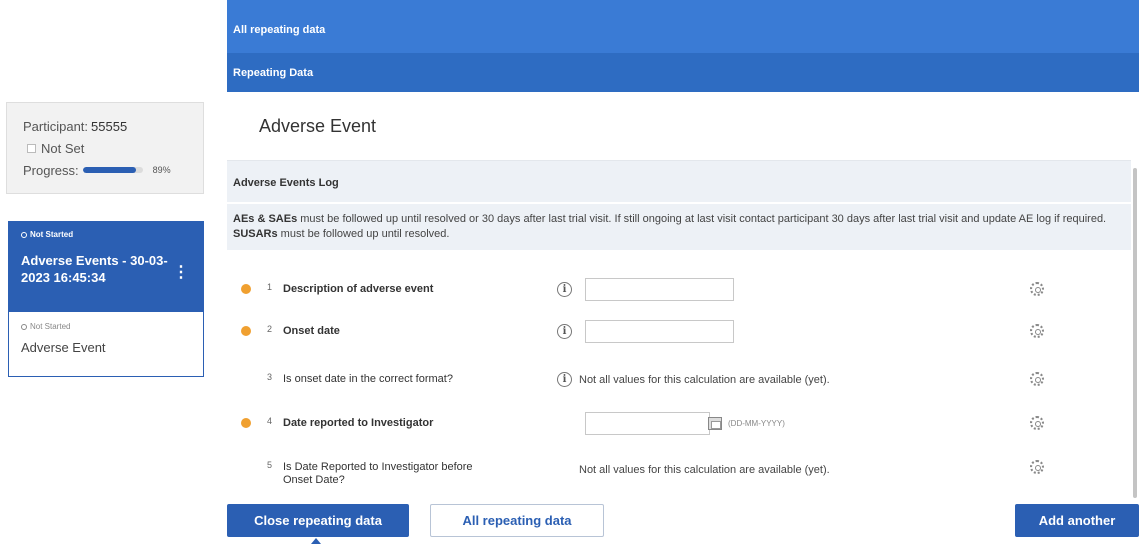 This screenshot has height=548, width=1139. I want to click on progress-bar, so click(112, 170).